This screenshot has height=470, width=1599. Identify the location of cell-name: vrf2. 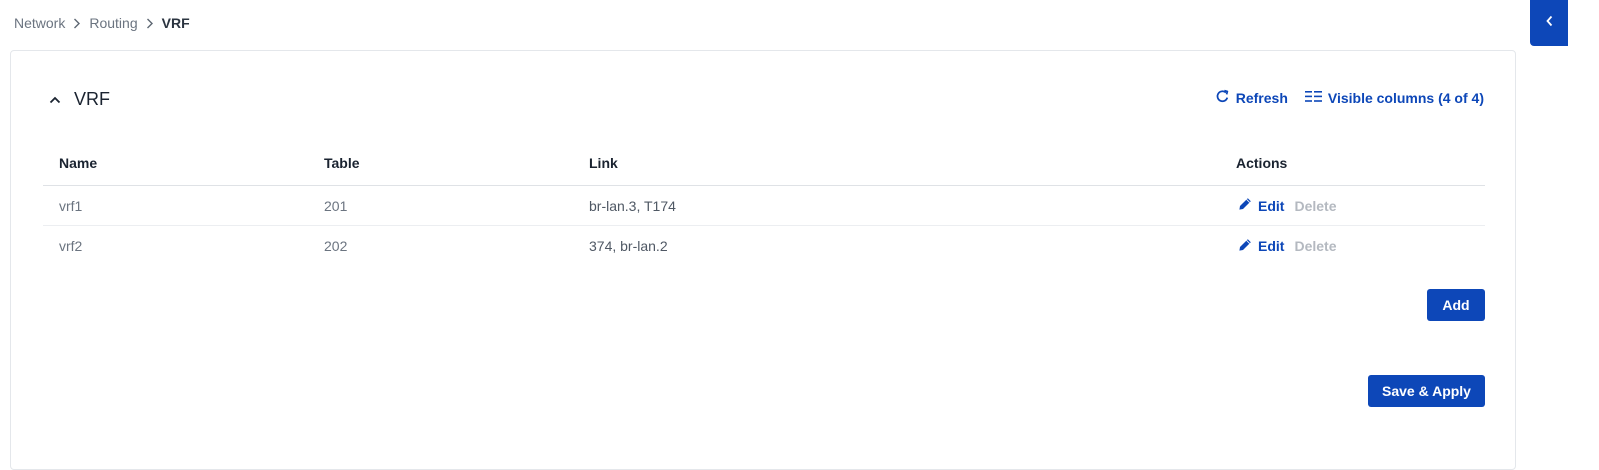
(71, 246).